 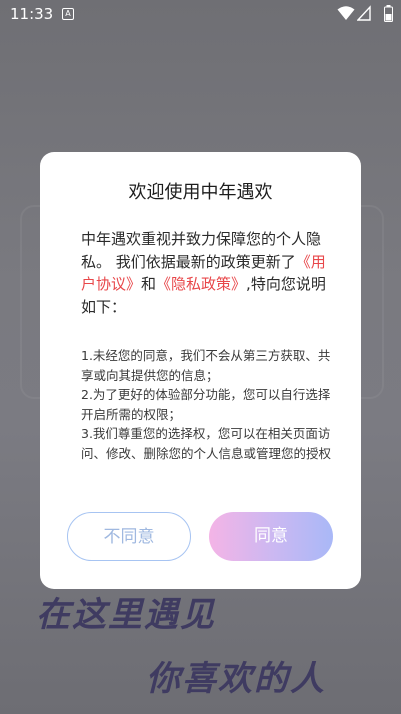 What do you see at coordinates (364, 13) in the screenshot?
I see `signal-icon` at bounding box center [364, 13].